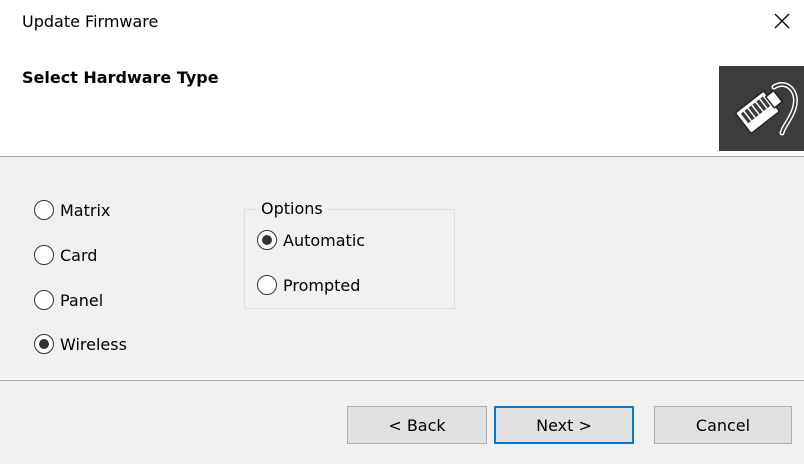 The height and width of the screenshot is (464, 804). I want to click on close-button, so click(782, 23).